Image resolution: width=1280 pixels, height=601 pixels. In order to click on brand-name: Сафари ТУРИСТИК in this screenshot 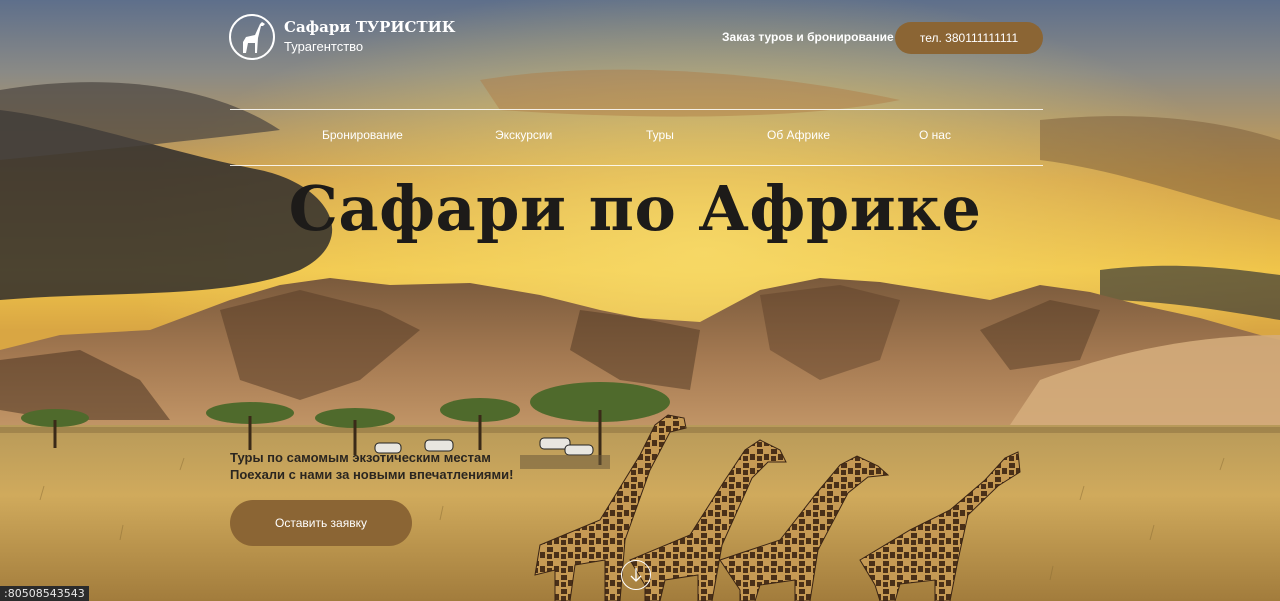, I will do `click(370, 27)`.